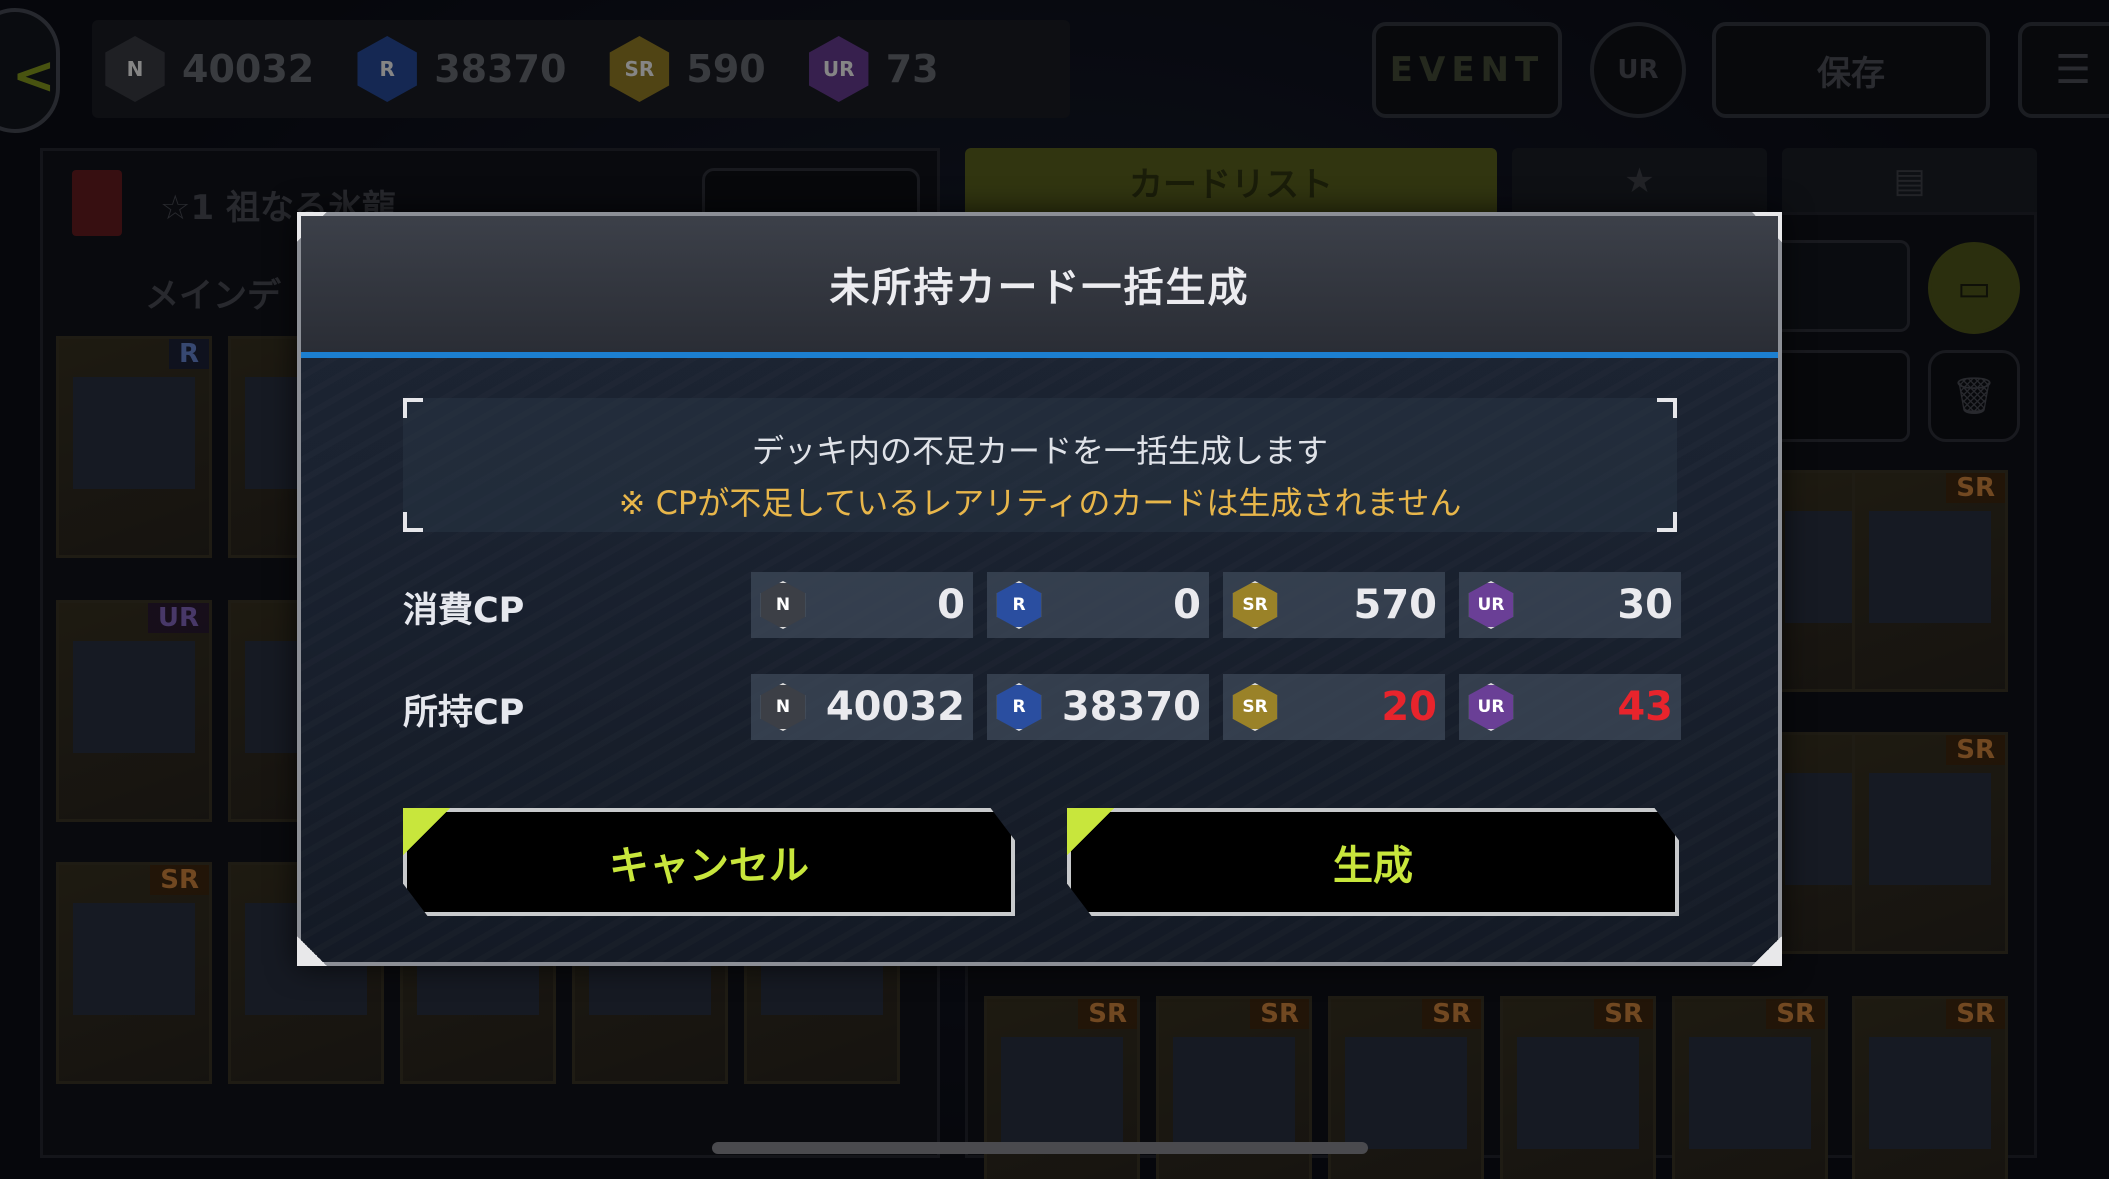 This screenshot has height=1179, width=2109. I want to click on cp-value: 38370, so click(1131, 707).